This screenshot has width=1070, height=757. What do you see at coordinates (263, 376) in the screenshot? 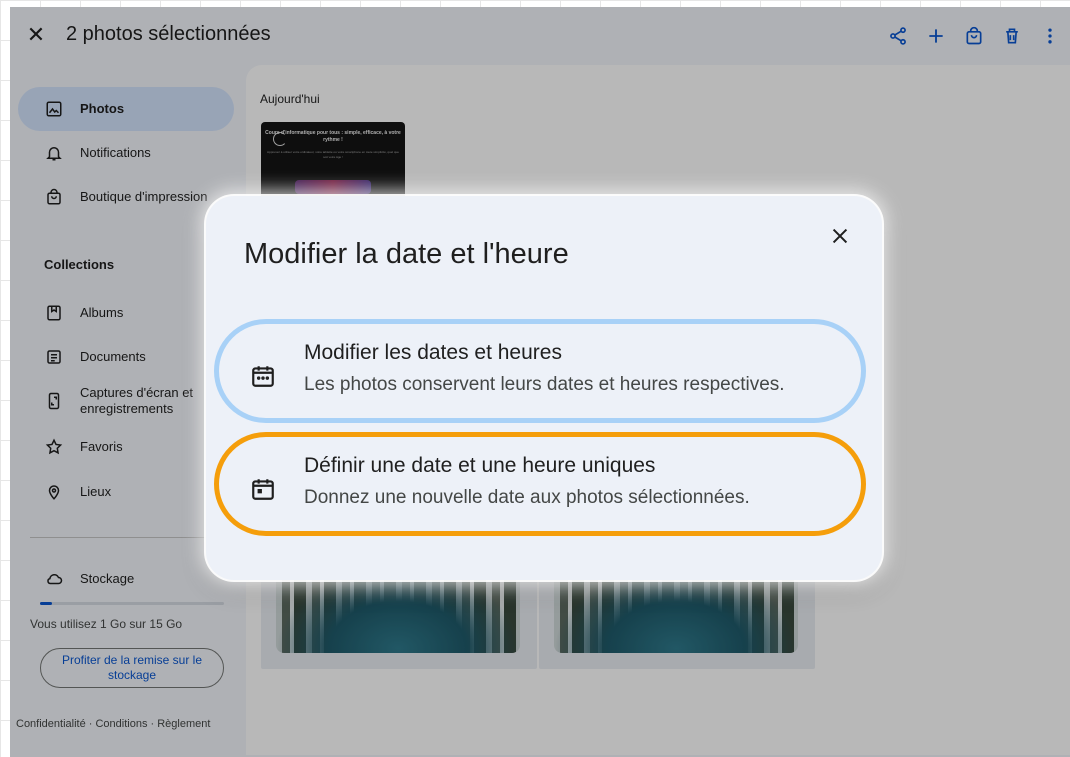
I see `calendar-icon` at bounding box center [263, 376].